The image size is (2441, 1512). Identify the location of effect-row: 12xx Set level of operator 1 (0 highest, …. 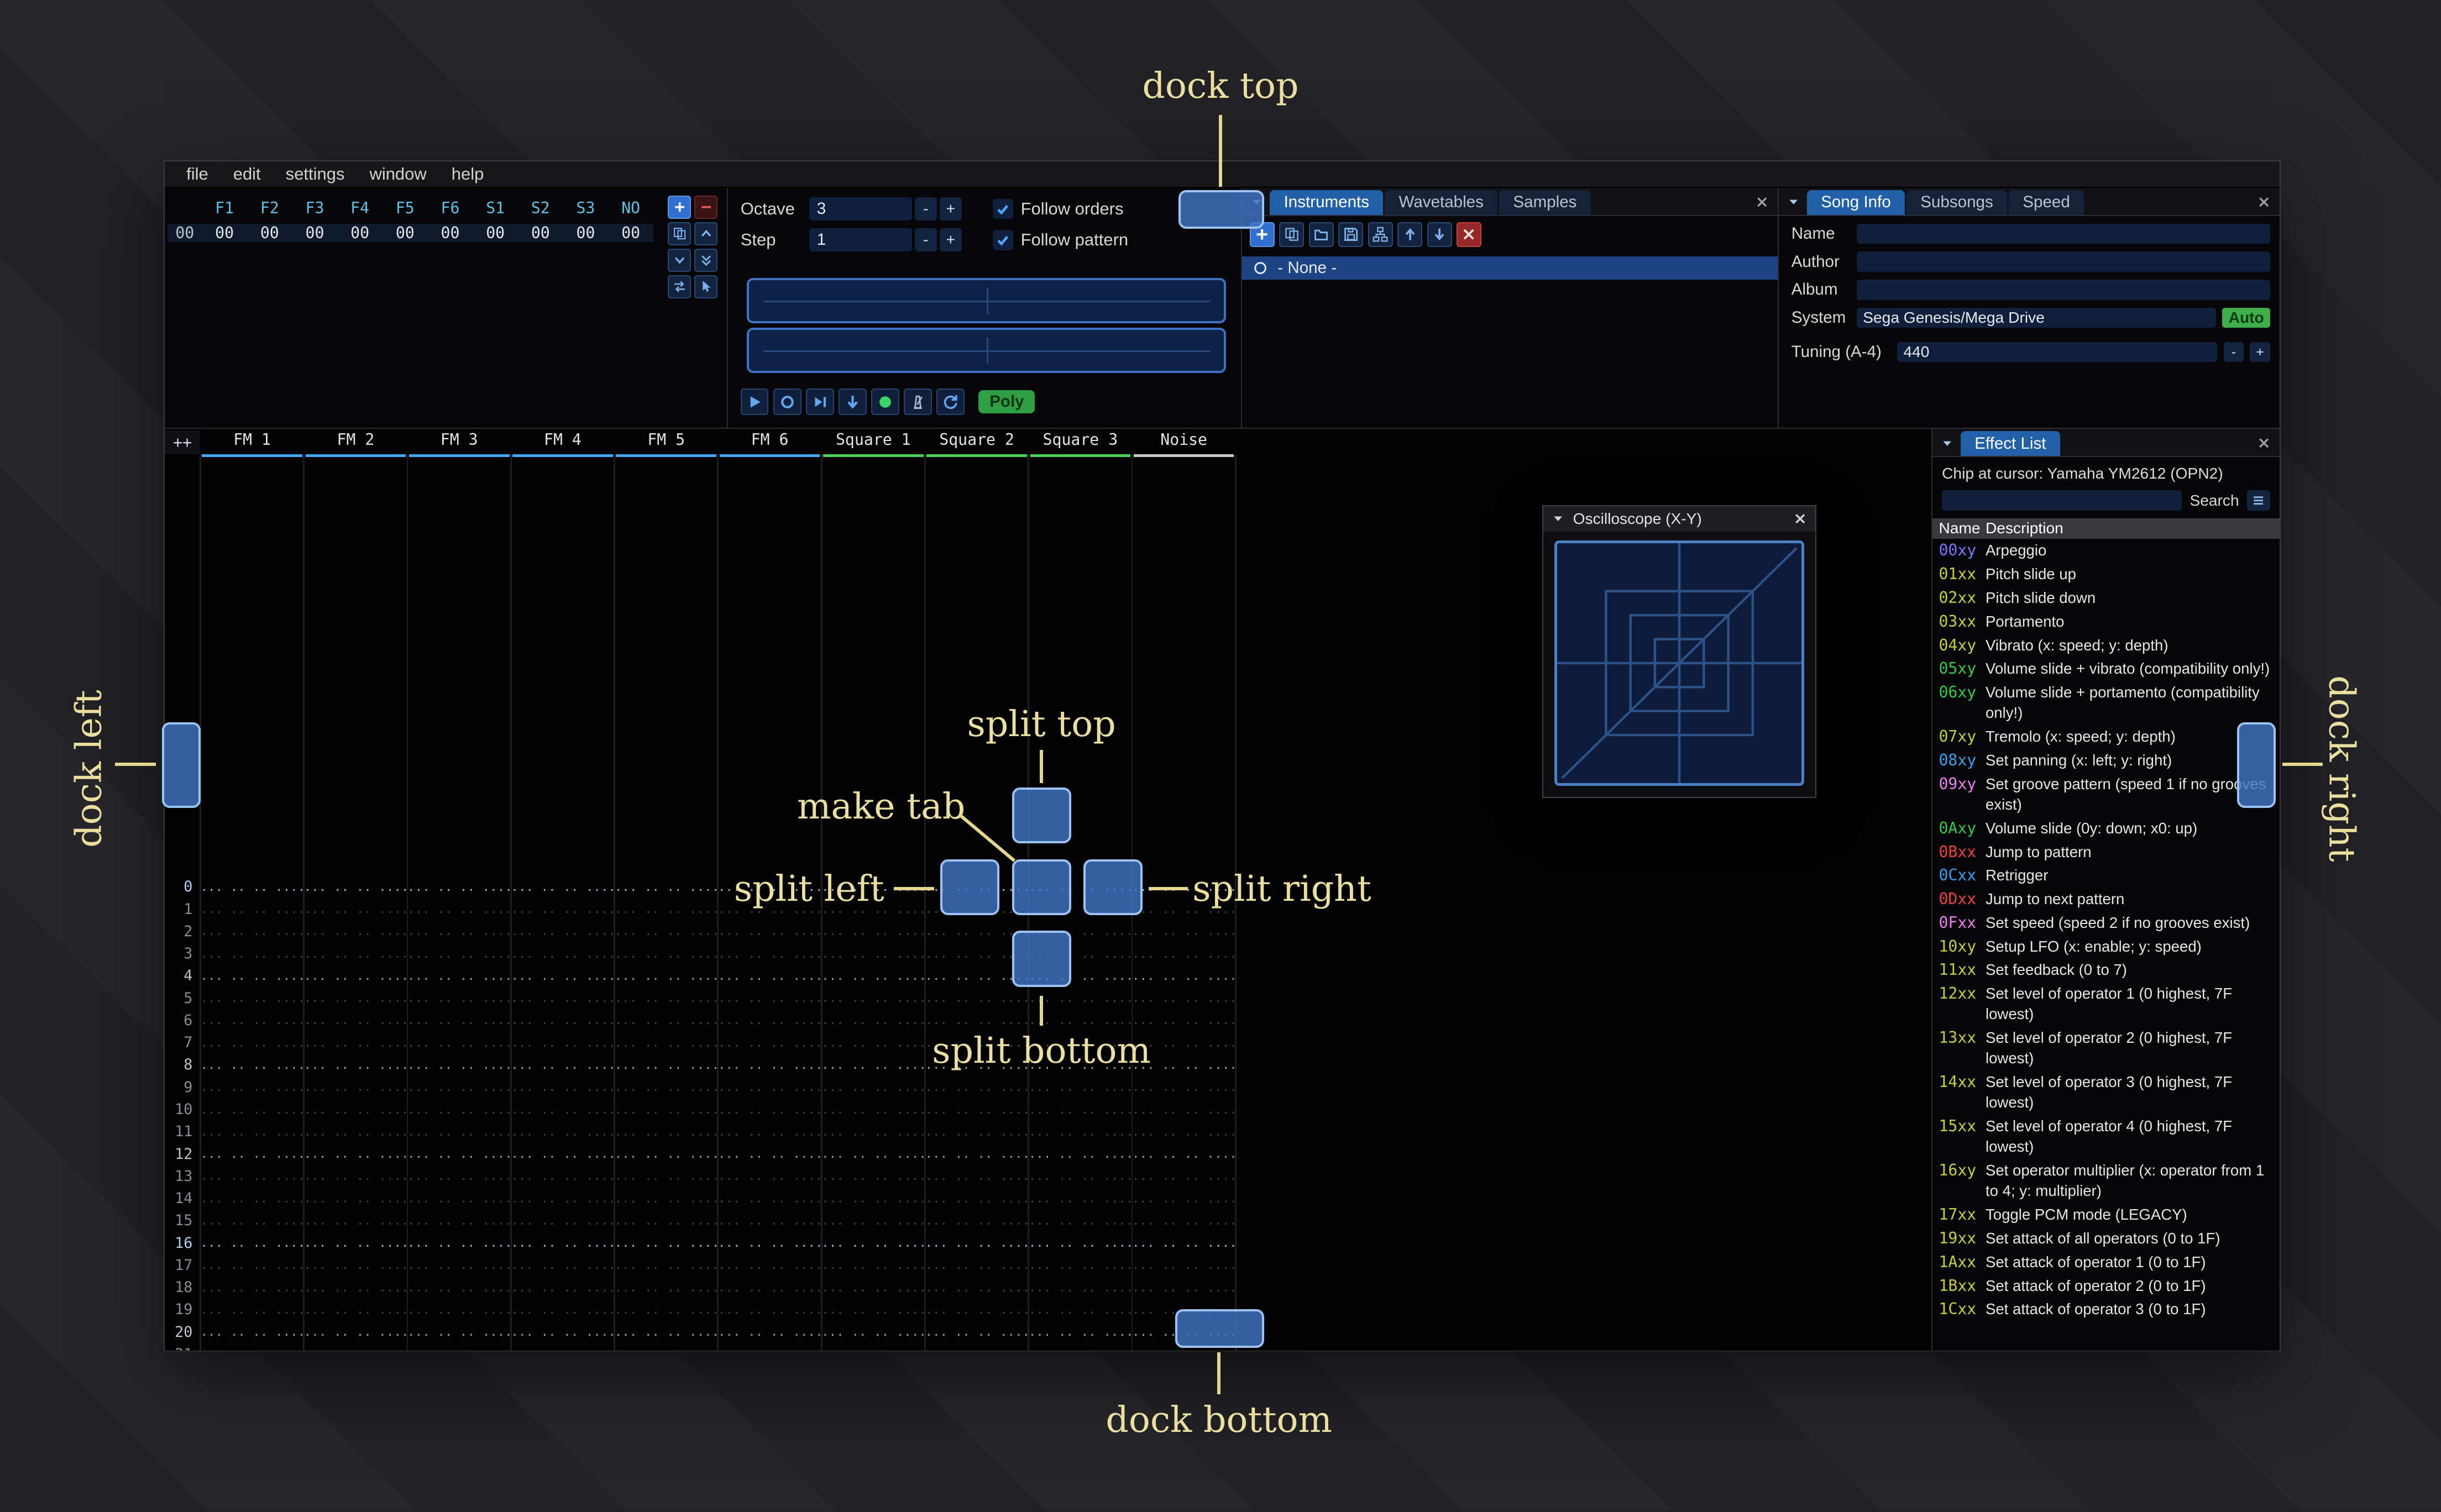
(2106, 1004).